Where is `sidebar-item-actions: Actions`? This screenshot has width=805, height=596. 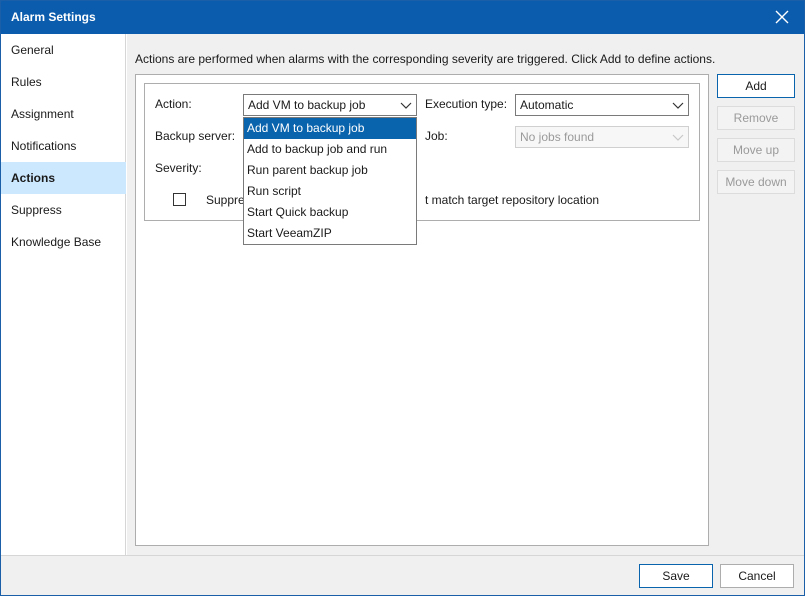
sidebar-item-actions: Actions is located at coordinates (63, 178).